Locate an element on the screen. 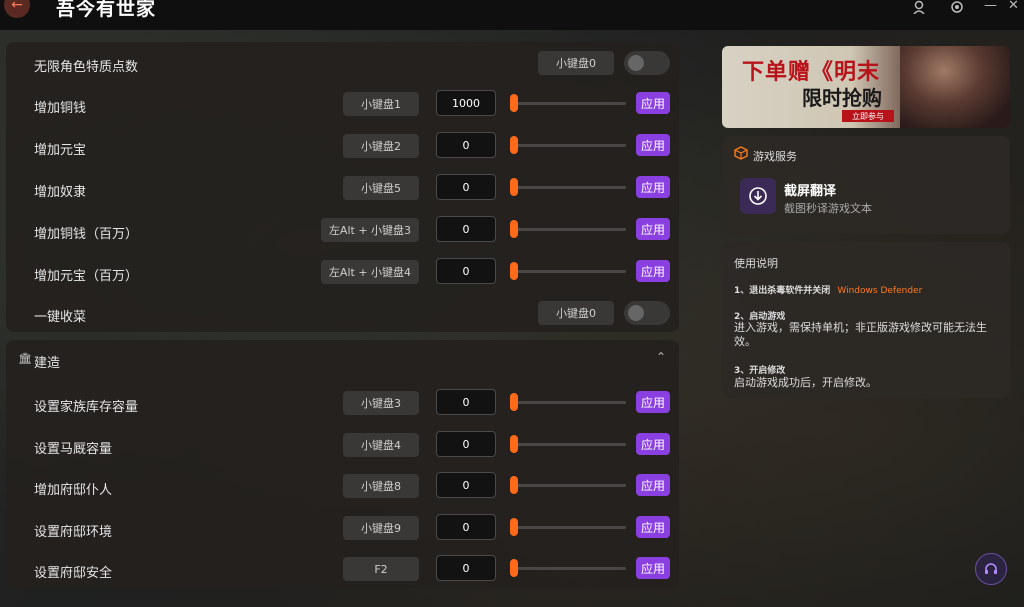 The height and width of the screenshot is (607, 1024). headset-icon is located at coordinates (991, 568).